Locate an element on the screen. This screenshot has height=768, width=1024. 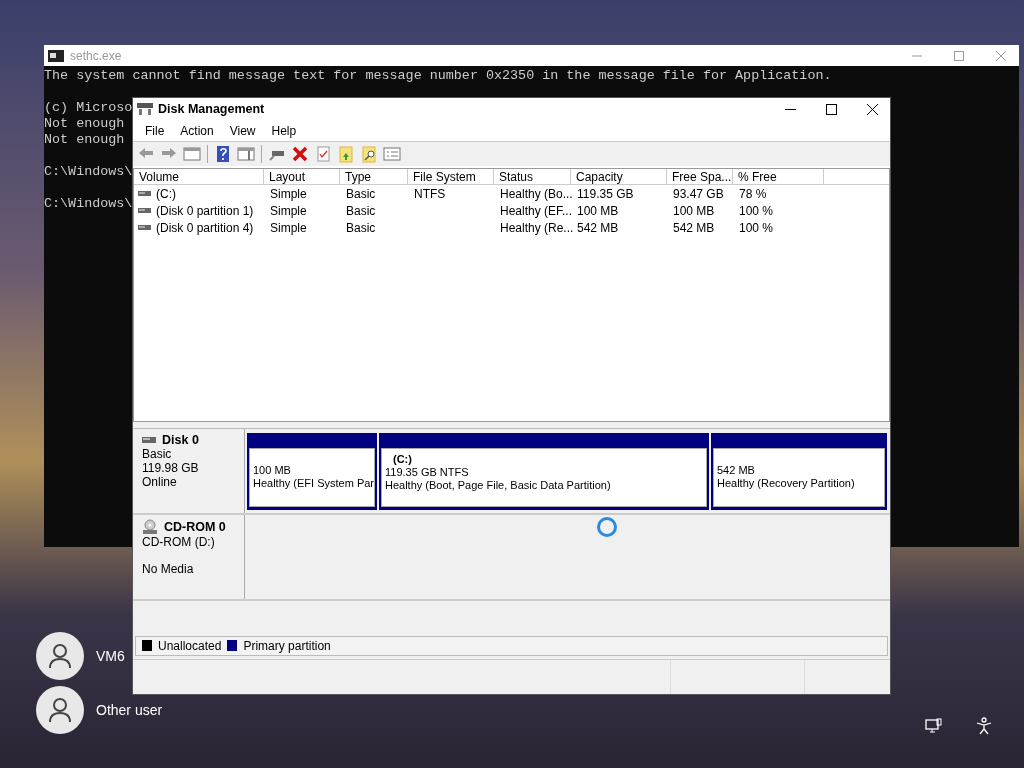
cd-drive-icon is located at coordinates (150, 526).